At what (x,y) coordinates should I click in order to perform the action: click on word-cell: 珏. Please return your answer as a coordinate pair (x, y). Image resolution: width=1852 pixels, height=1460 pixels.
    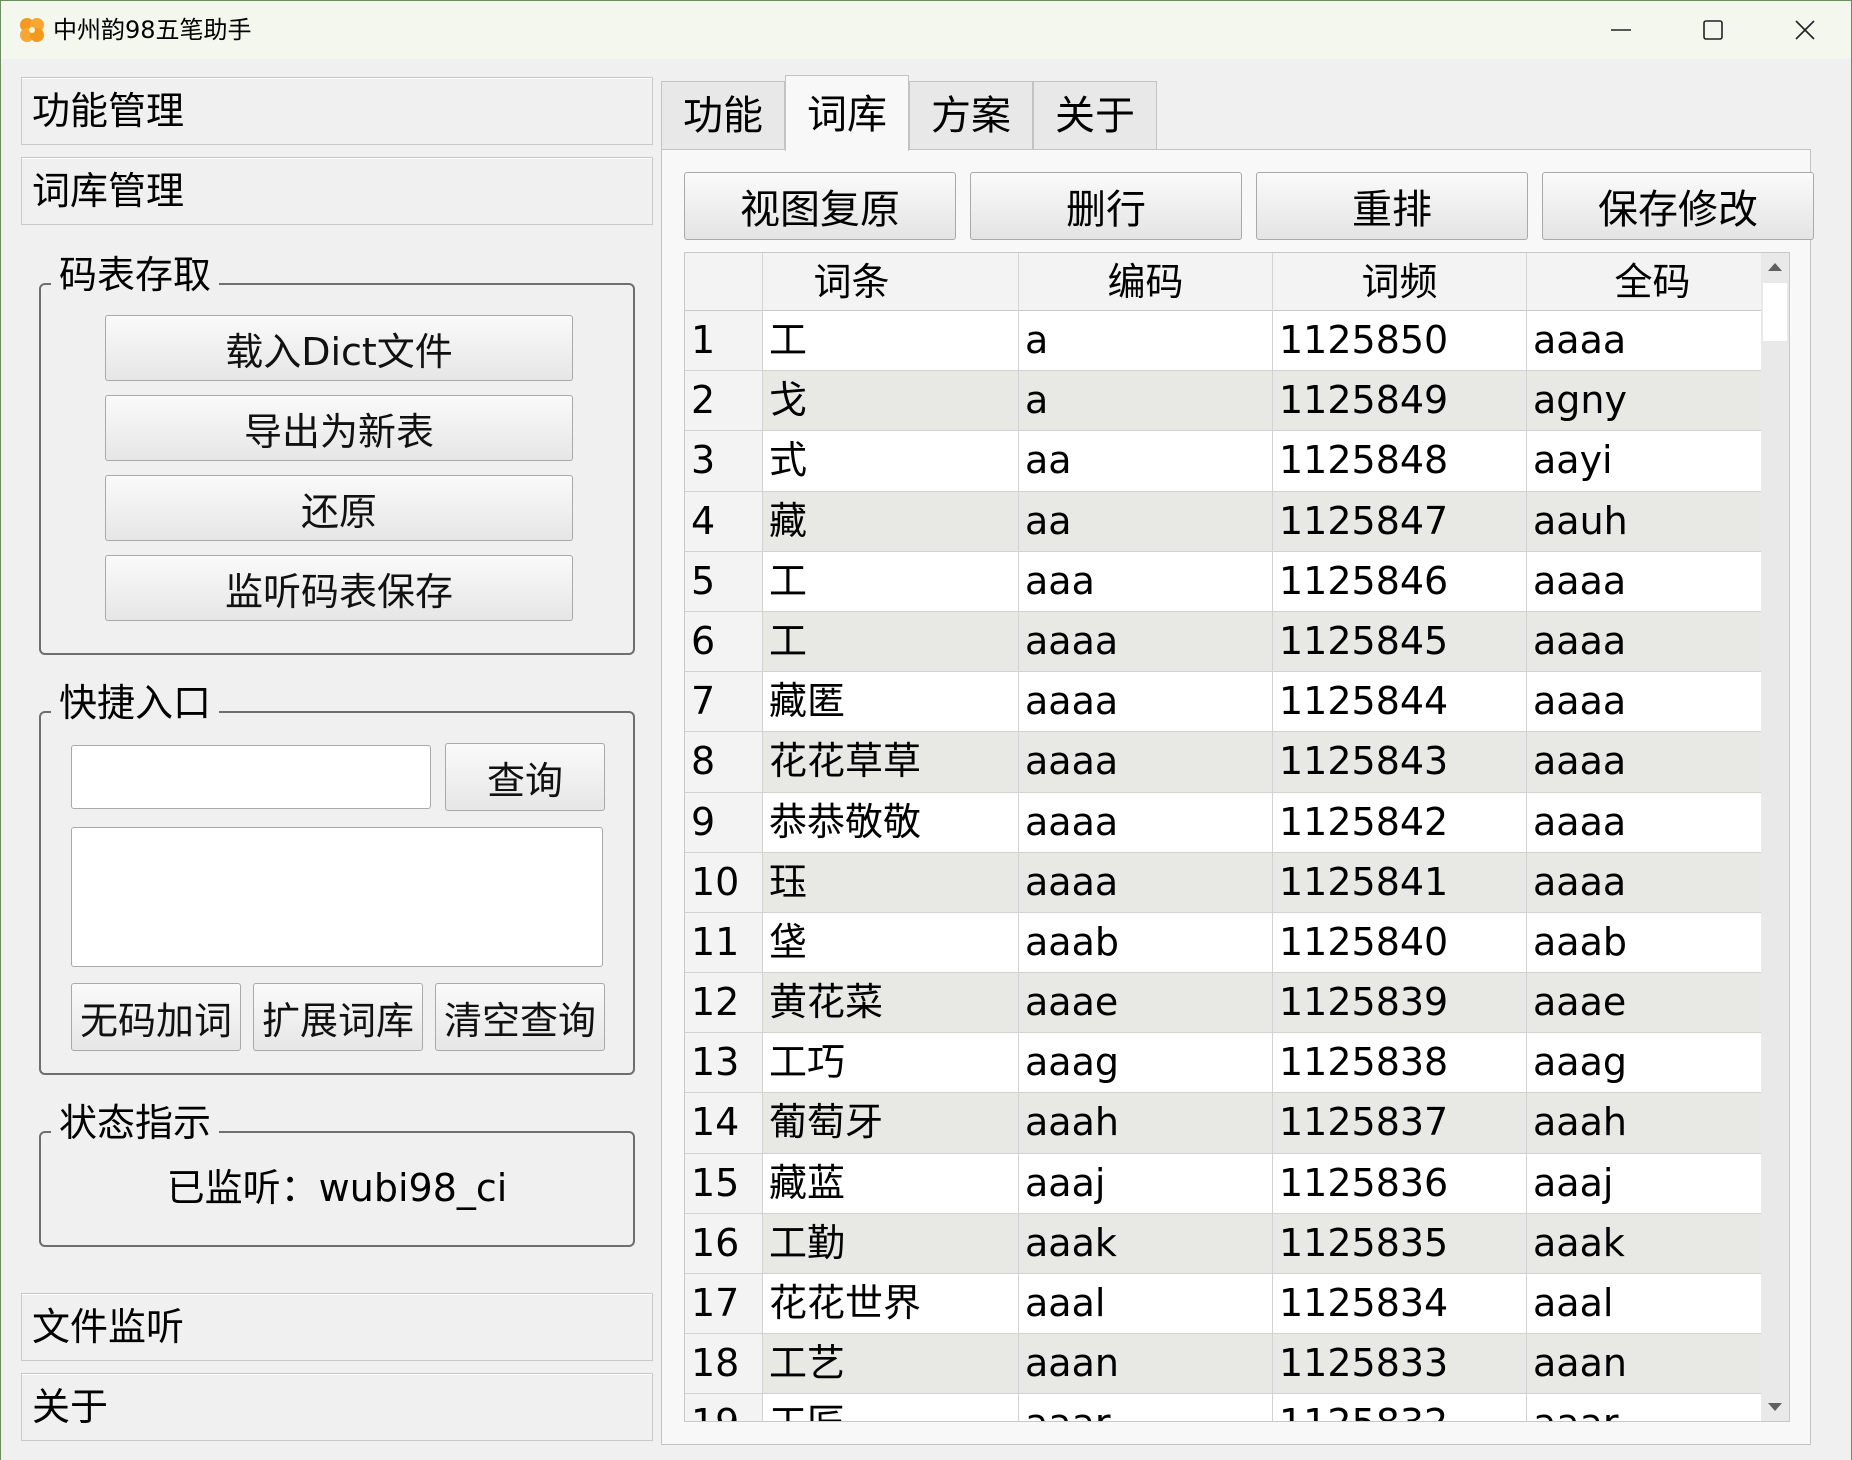
    Looking at the image, I should click on (891, 882).